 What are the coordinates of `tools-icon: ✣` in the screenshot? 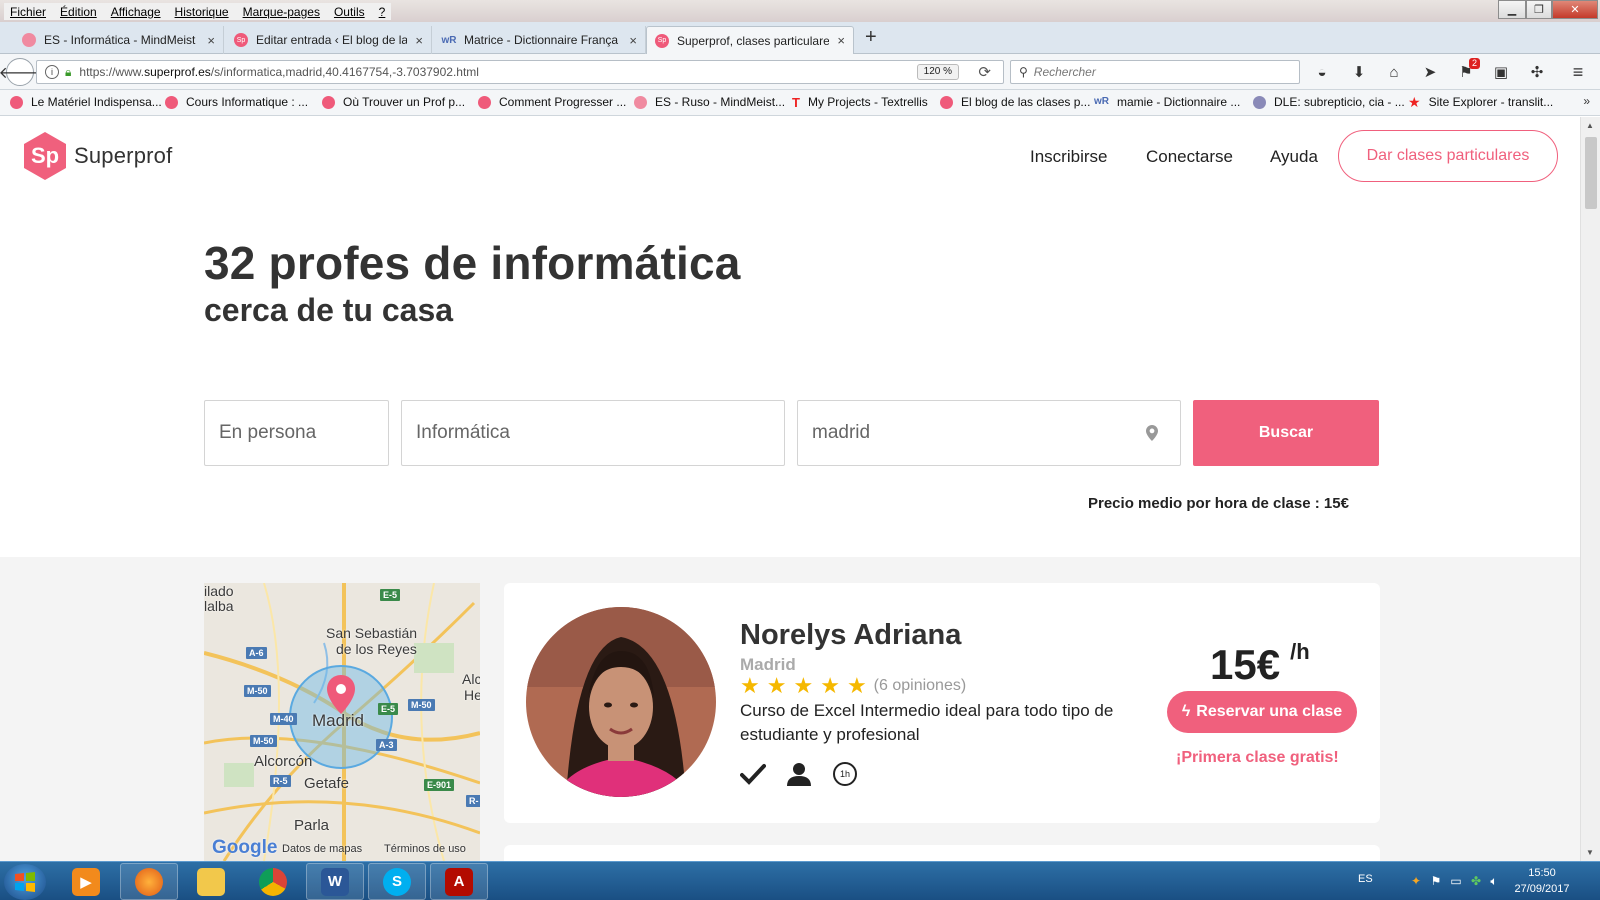 It's located at (1537, 72).